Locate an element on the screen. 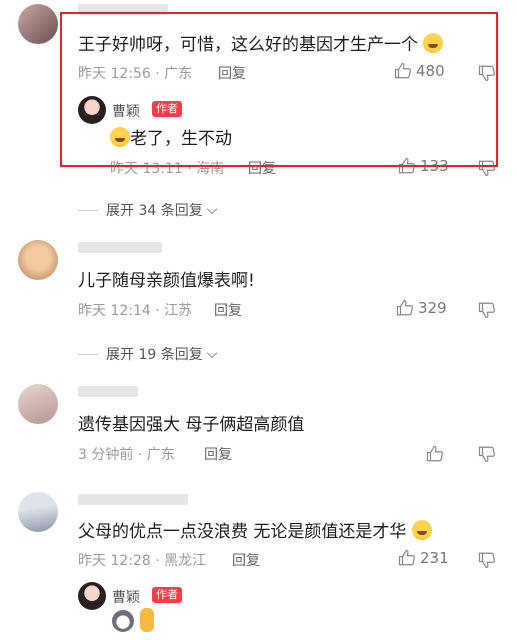  like-count: 231 is located at coordinates (434, 558).